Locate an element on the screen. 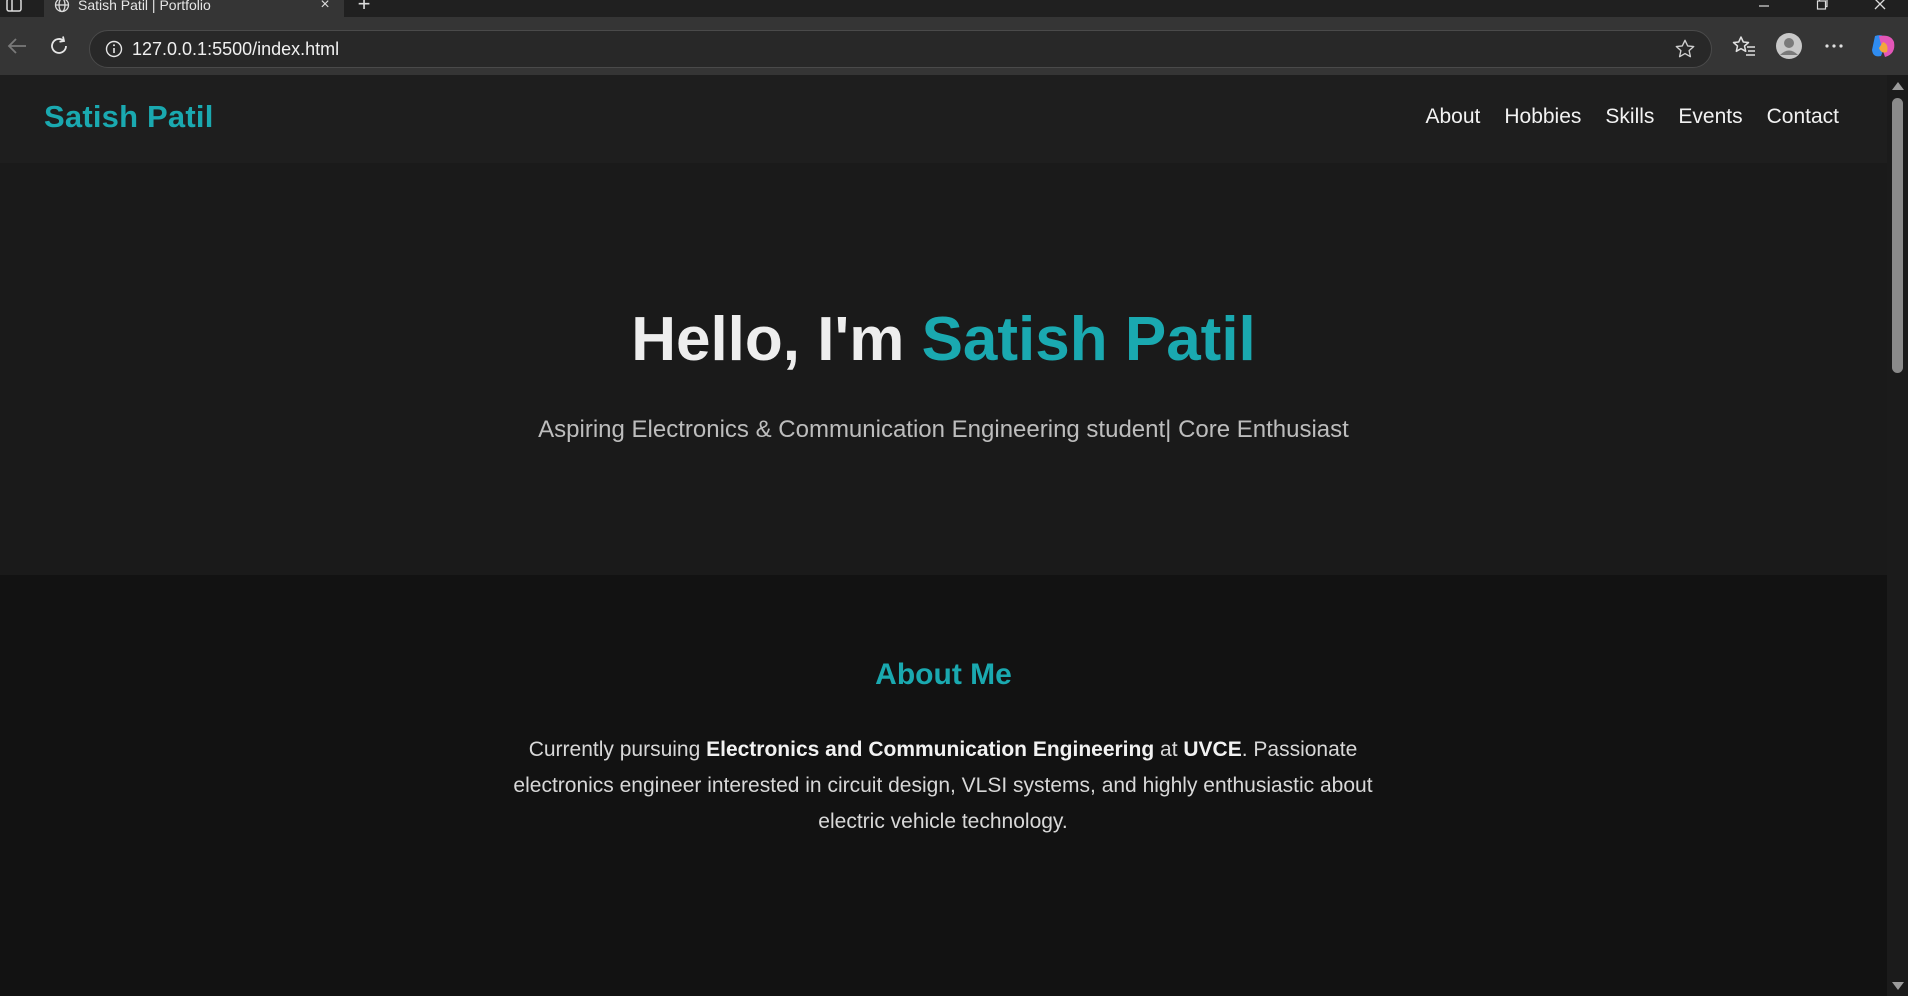 This screenshot has width=1908, height=996. profile-button is located at coordinates (1789, 46).